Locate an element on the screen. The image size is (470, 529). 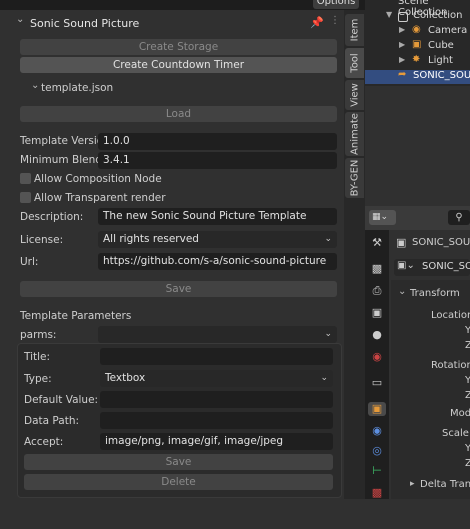
create-countdown-button: Create Countdown Timer is located at coordinates (178, 65).